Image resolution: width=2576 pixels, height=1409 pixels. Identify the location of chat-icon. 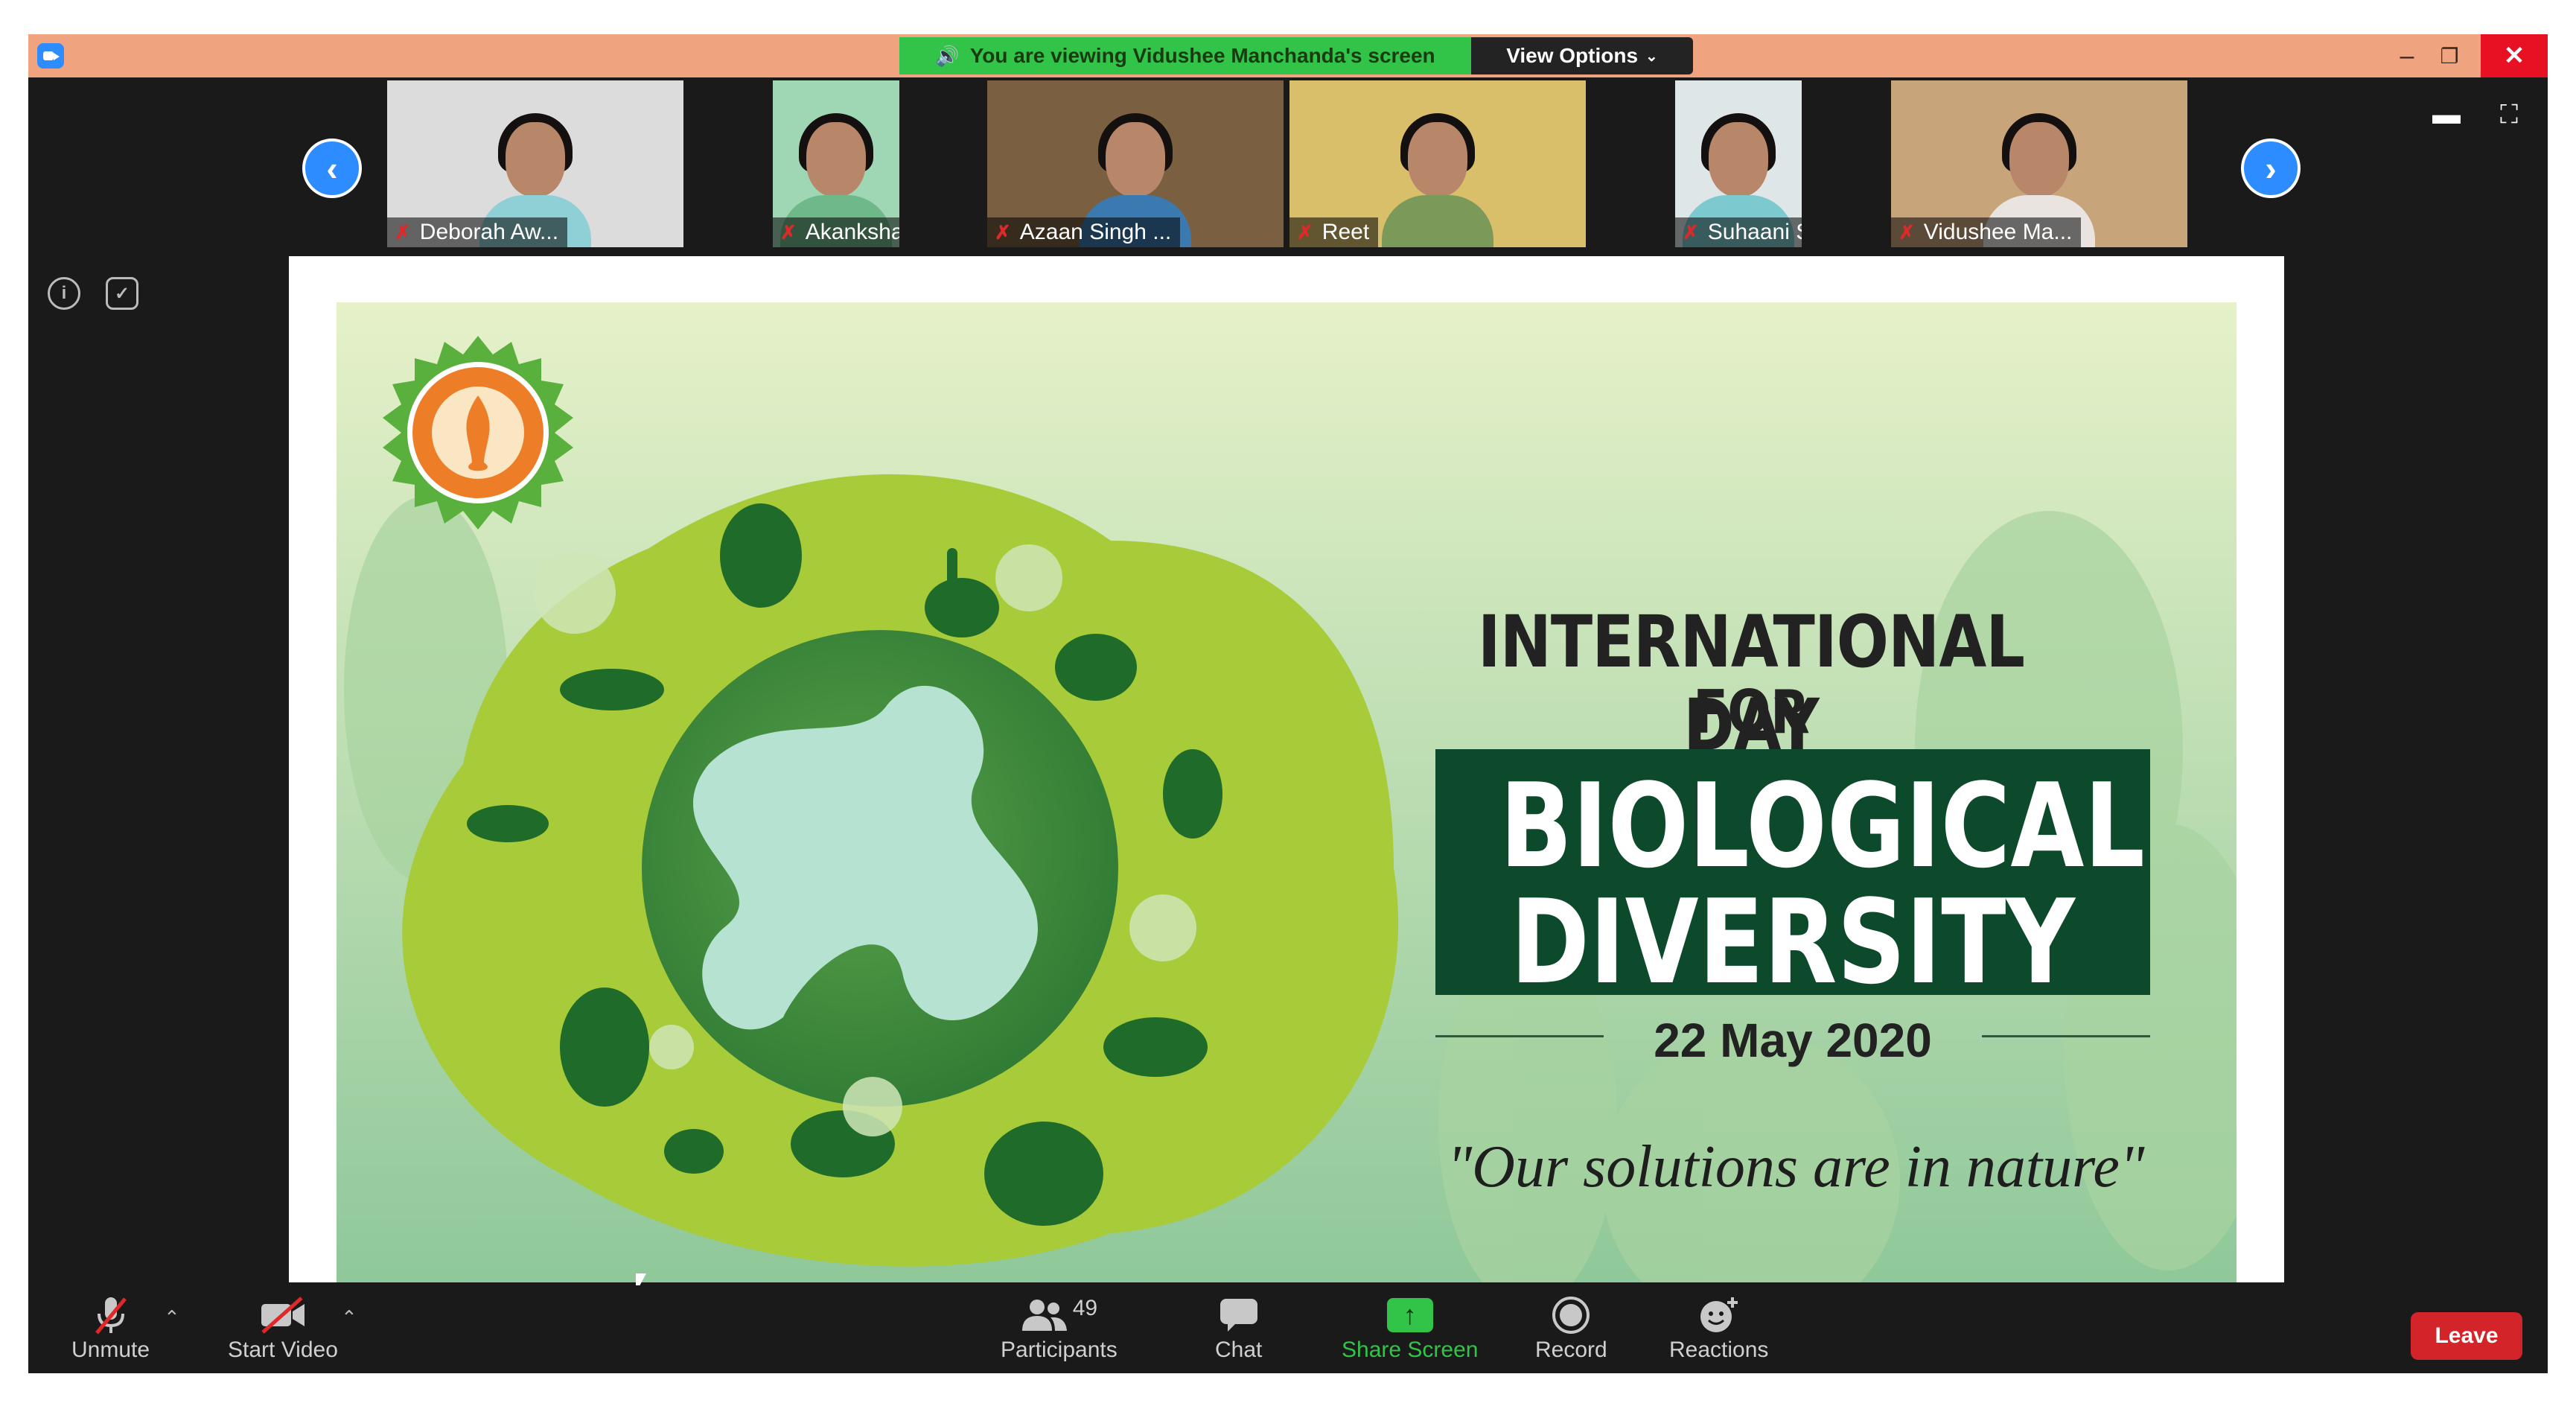
(1239, 1316).